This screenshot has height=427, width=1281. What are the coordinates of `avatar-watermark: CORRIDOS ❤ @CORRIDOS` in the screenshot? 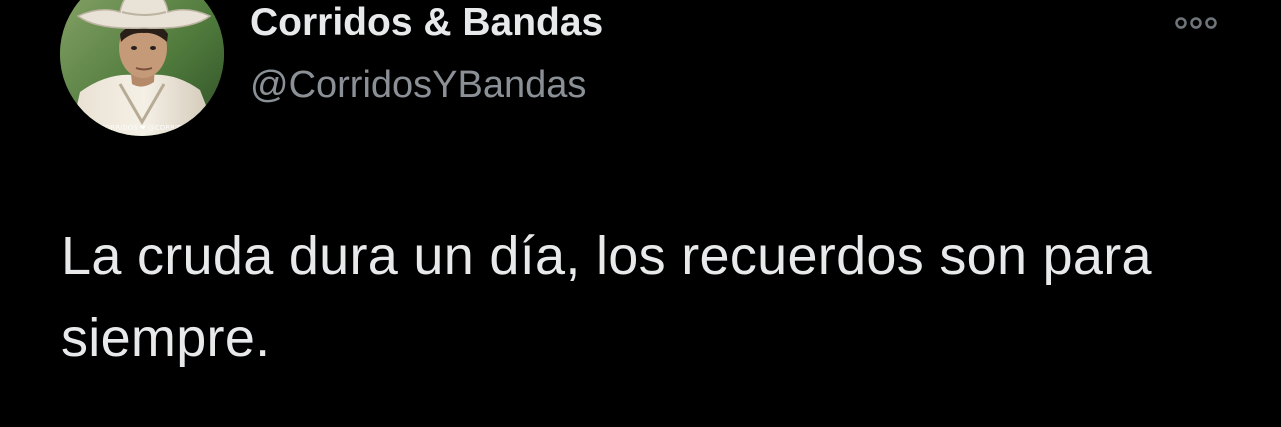 It's located at (146, 128).